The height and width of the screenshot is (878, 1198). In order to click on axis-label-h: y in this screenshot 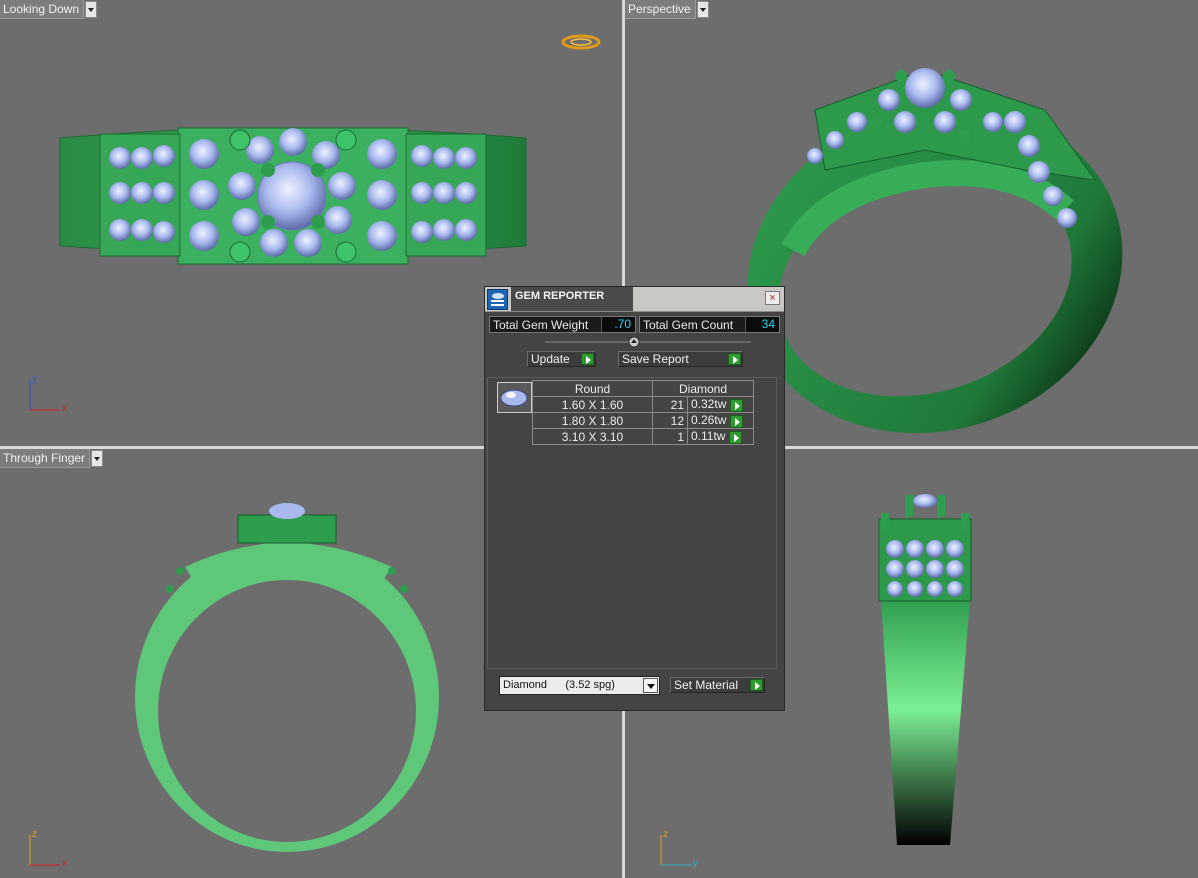, I will do `click(695, 863)`.